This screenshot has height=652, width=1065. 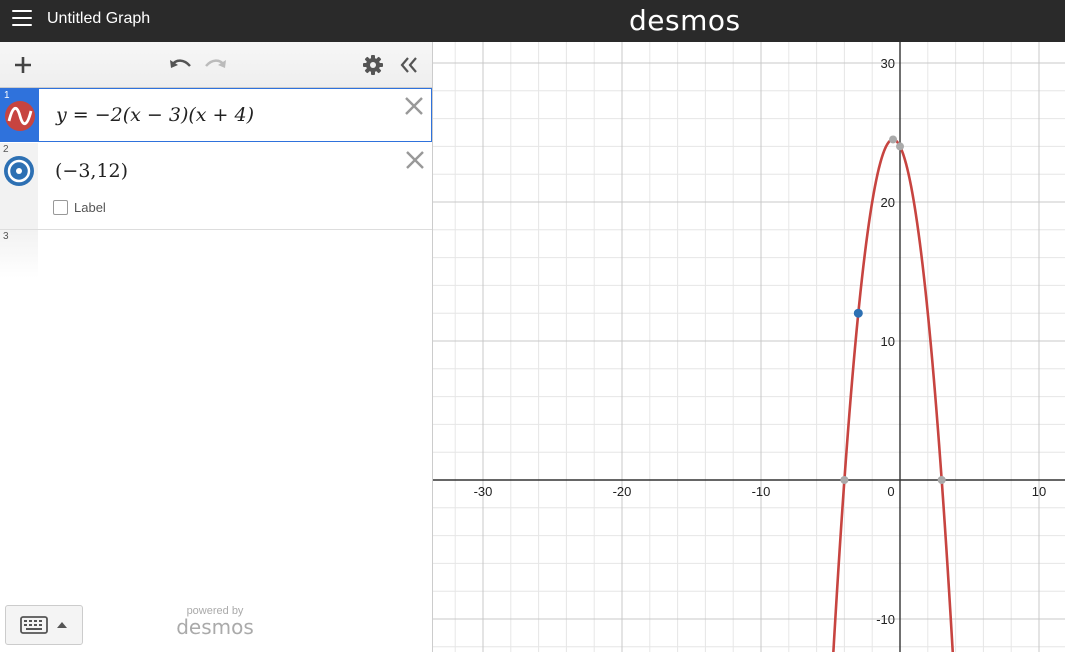 What do you see at coordinates (858, 313) in the screenshot?
I see `plotted-point` at bounding box center [858, 313].